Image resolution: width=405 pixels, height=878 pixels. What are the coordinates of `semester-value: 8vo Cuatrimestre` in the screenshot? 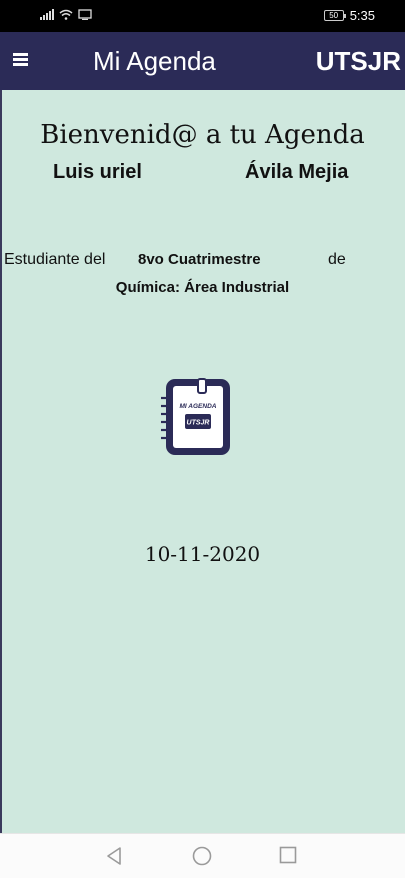 It's located at (199, 259).